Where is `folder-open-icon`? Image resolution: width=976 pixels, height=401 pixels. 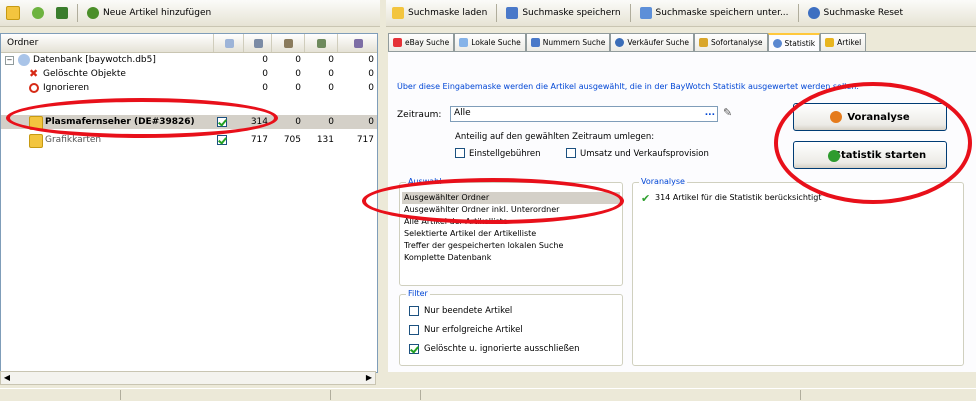
folder-open-icon is located at coordinates (398, 13).